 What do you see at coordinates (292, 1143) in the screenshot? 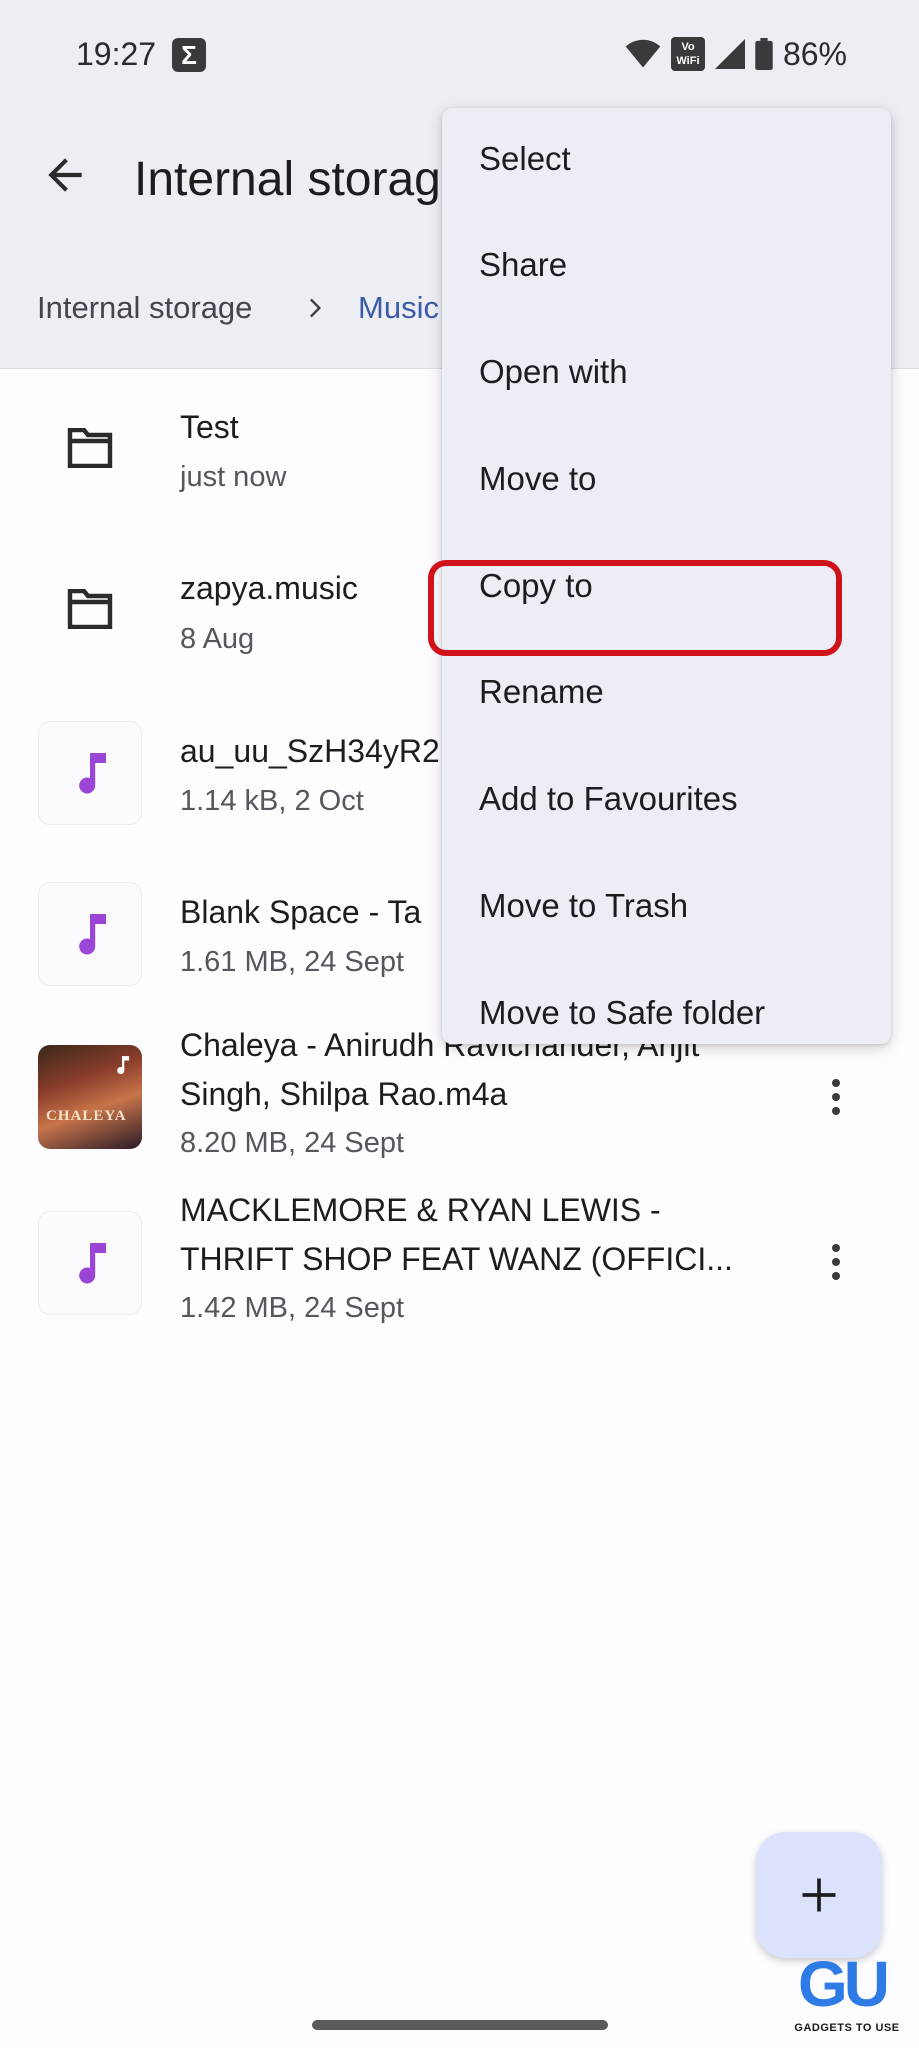
I see `file-meta: 8.20 MB, 24 Sept` at bounding box center [292, 1143].